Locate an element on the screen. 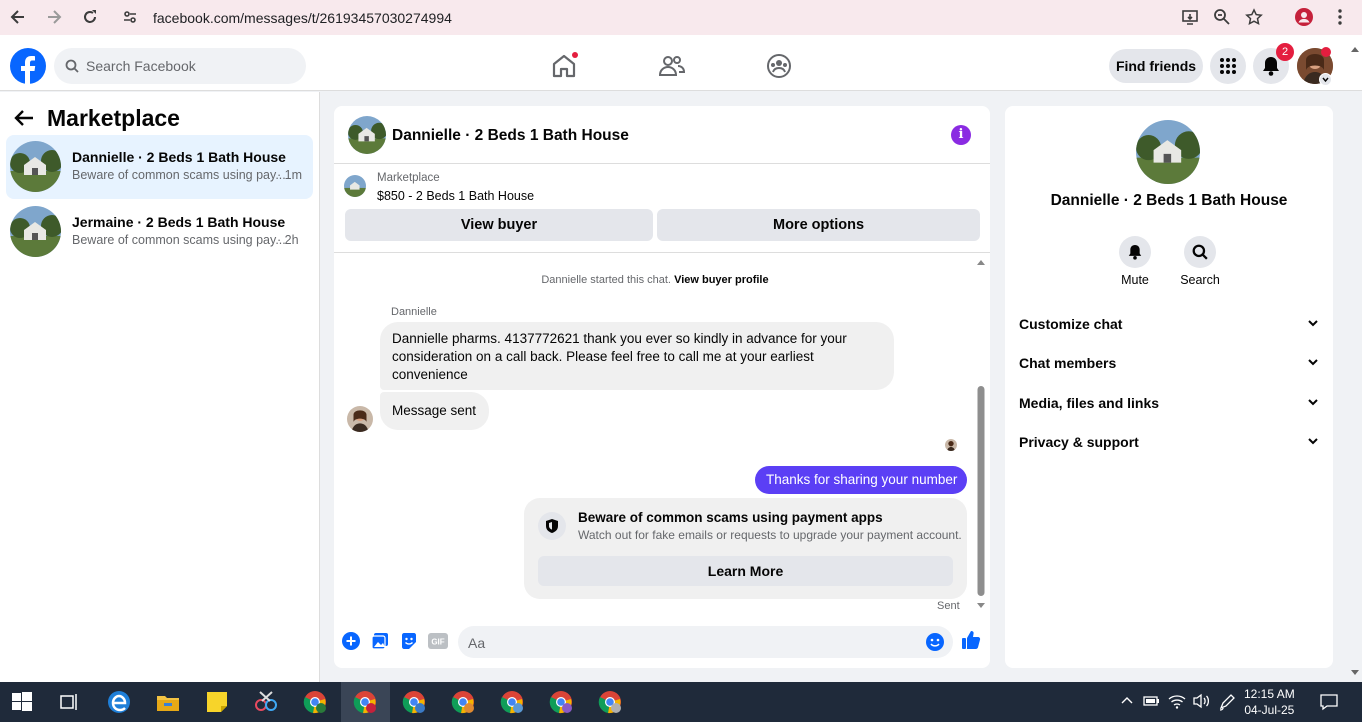 The image size is (1362, 722). facebook-logo-icon is located at coordinates (28, 66).